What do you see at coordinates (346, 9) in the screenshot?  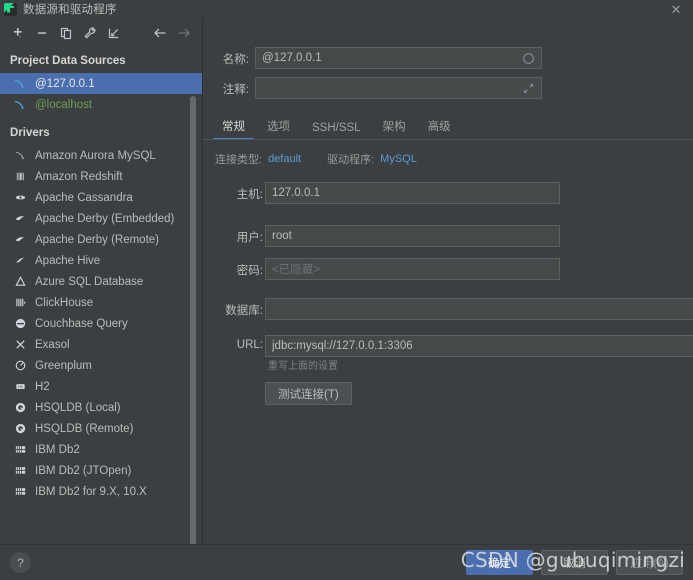 I see `title-bar: 数据源和驱动程序 ✕` at bounding box center [346, 9].